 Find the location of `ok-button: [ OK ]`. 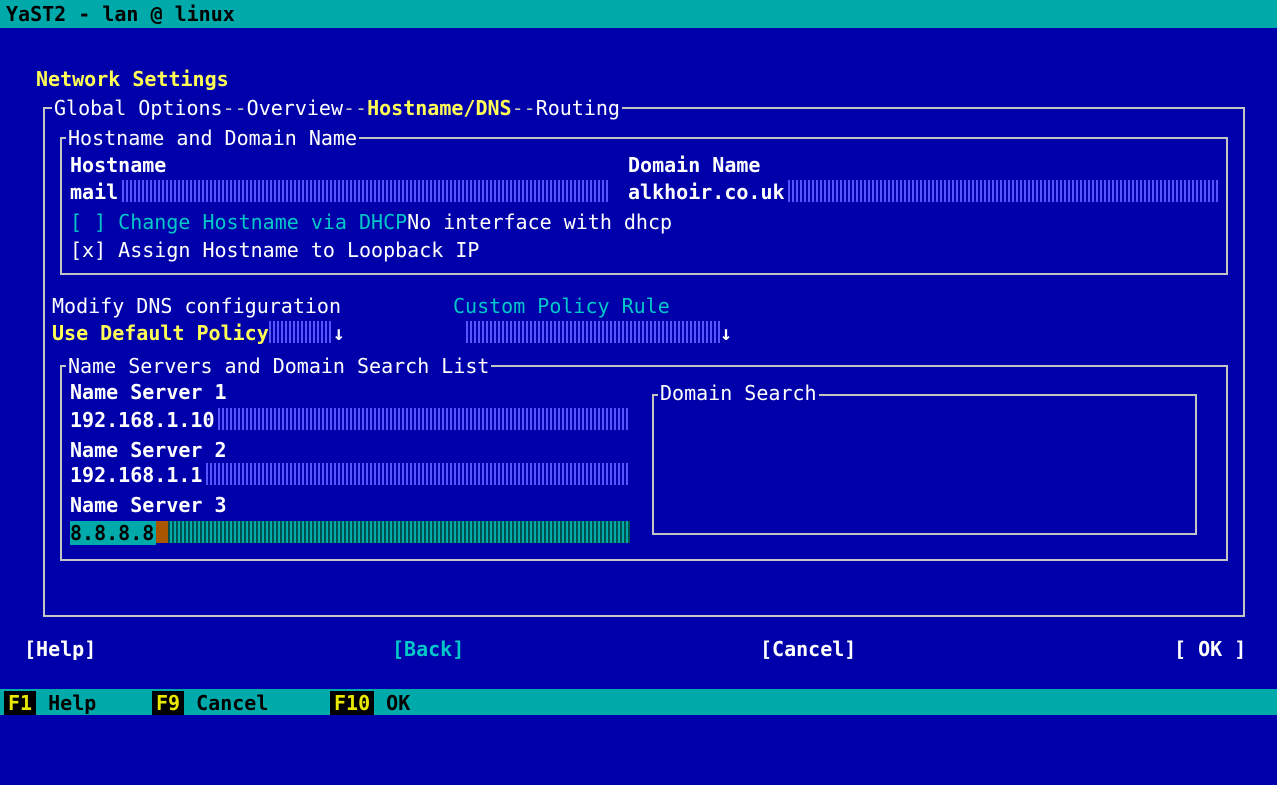

ok-button: [ OK ] is located at coordinates (1210, 649).